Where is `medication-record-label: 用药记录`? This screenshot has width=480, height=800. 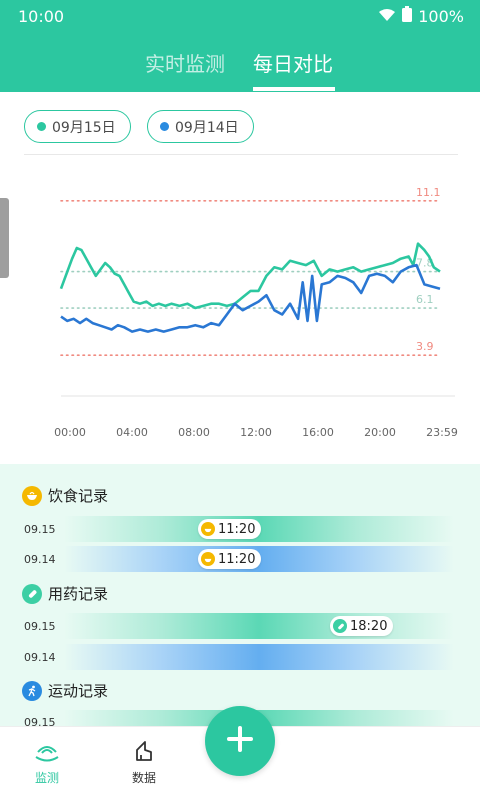 medication-record-label: 用药记录 is located at coordinates (78, 594).